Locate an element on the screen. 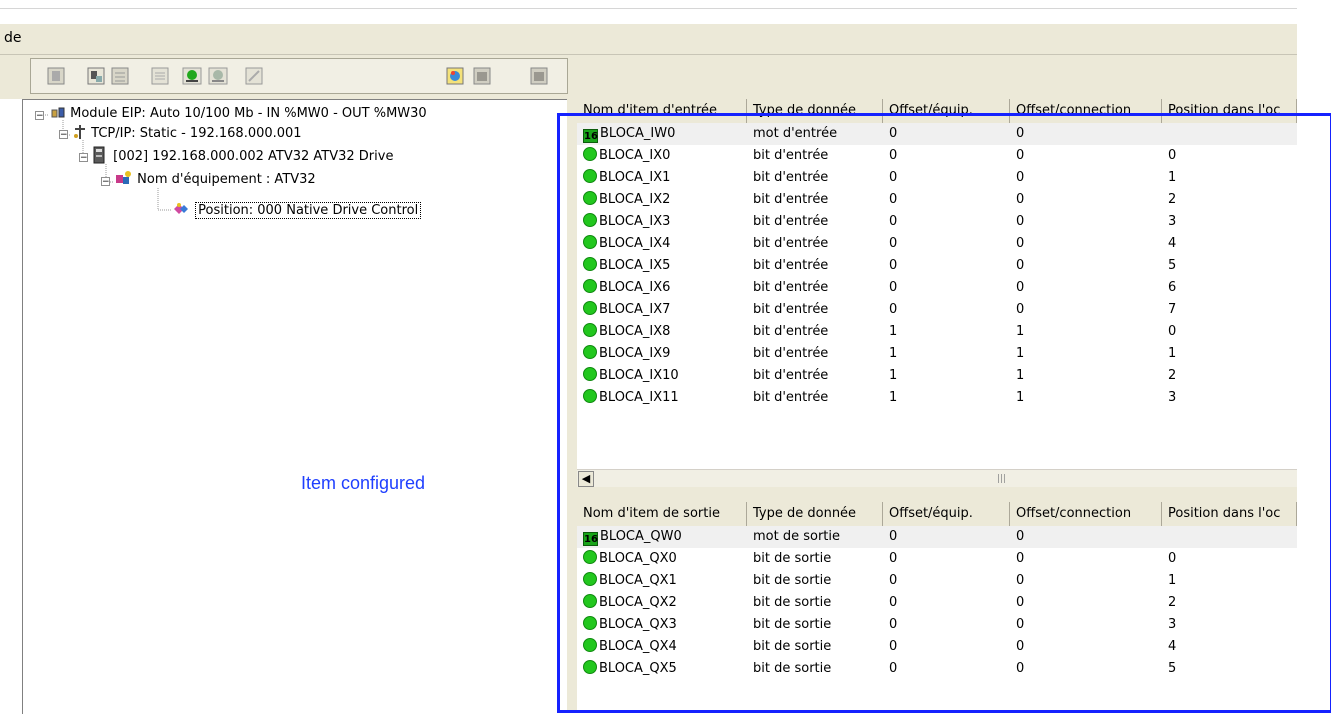  cell-offset-connection: 1 is located at coordinates (1089, 332).